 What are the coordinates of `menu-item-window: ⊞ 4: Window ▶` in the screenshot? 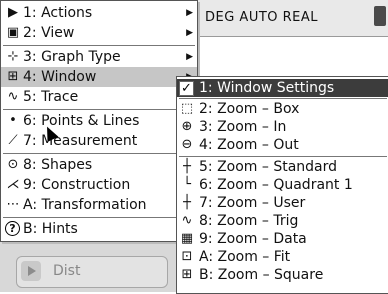 It's located at (99, 77).